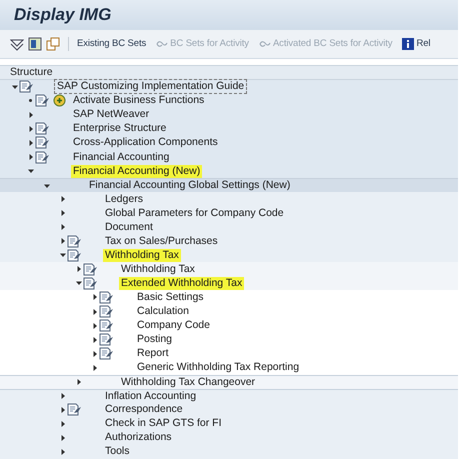  I want to click on toolbar-button: Existing BC Sets, so click(111, 44).